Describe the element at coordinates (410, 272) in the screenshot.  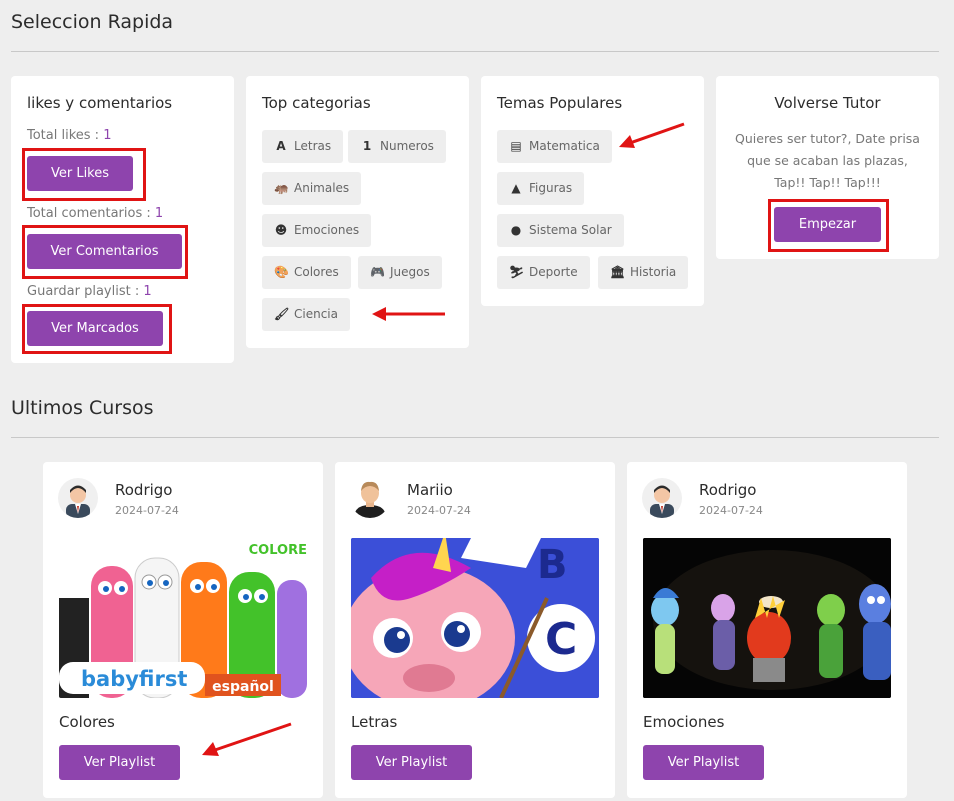
I see `tag-label: Juegos` at that location.